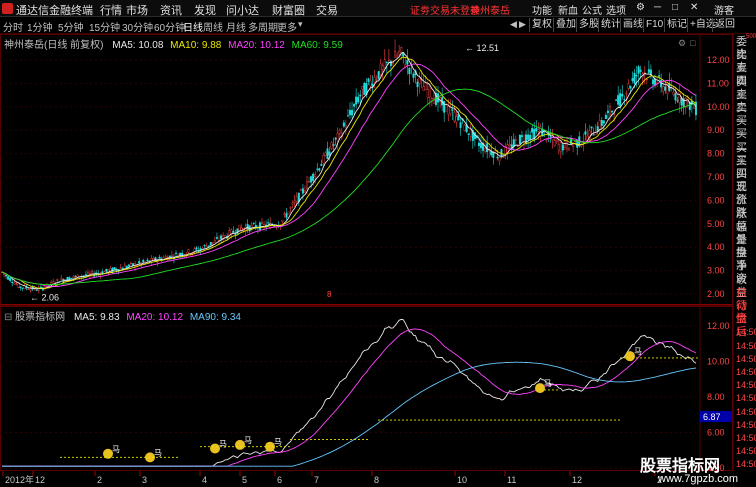  I want to click on x-tick-label: 2, so click(99, 480).